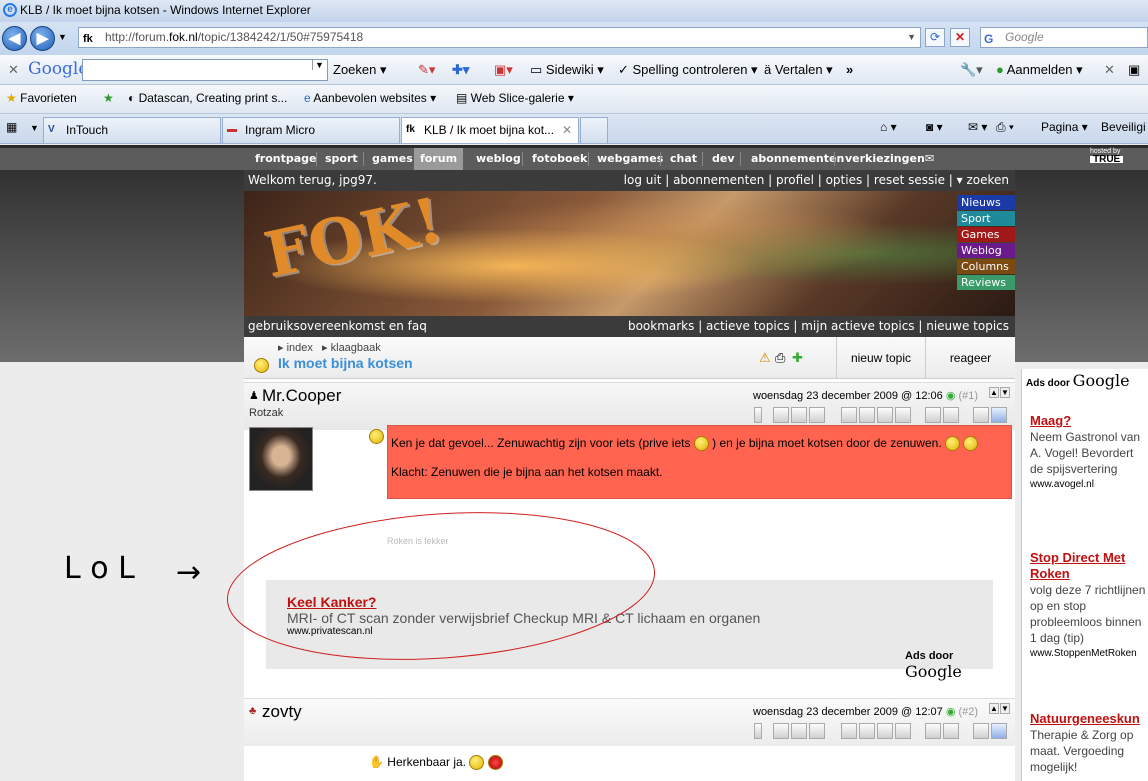 This screenshot has height=781, width=1148. I want to click on google-search-input, so click(205, 70).